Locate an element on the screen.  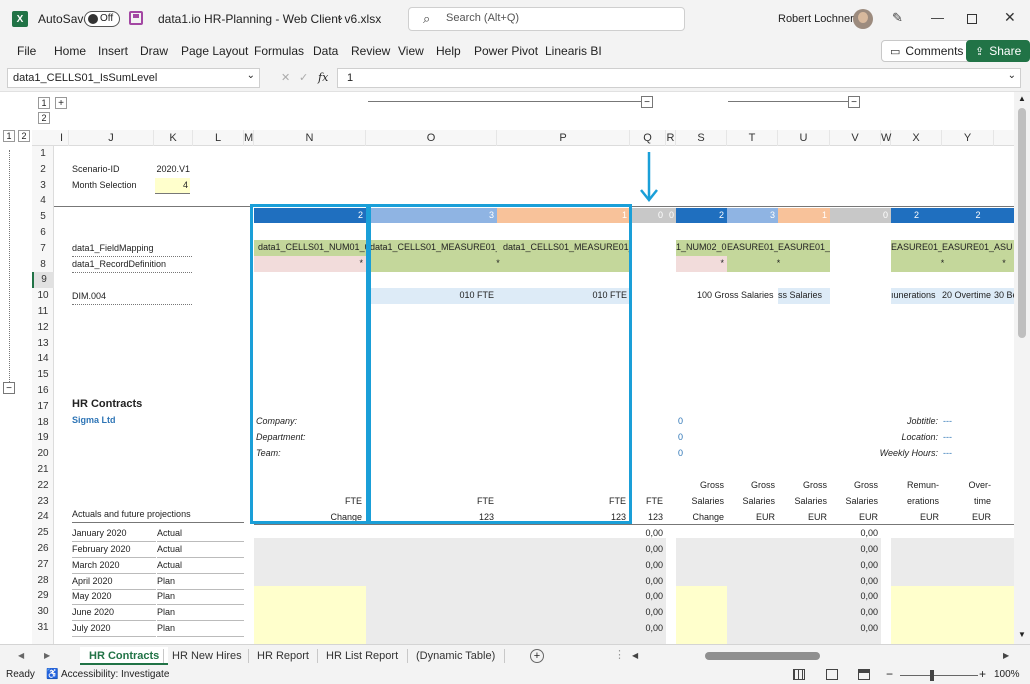
column-header: K is located at coordinates (173, 138).